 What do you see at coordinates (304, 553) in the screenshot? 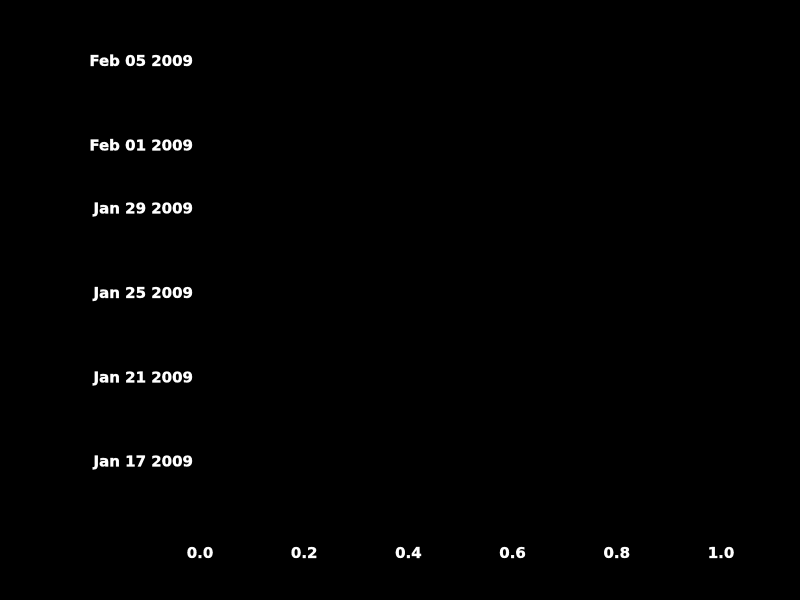
I see `x-tick-label: 0.2` at bounding box center [304, 553].